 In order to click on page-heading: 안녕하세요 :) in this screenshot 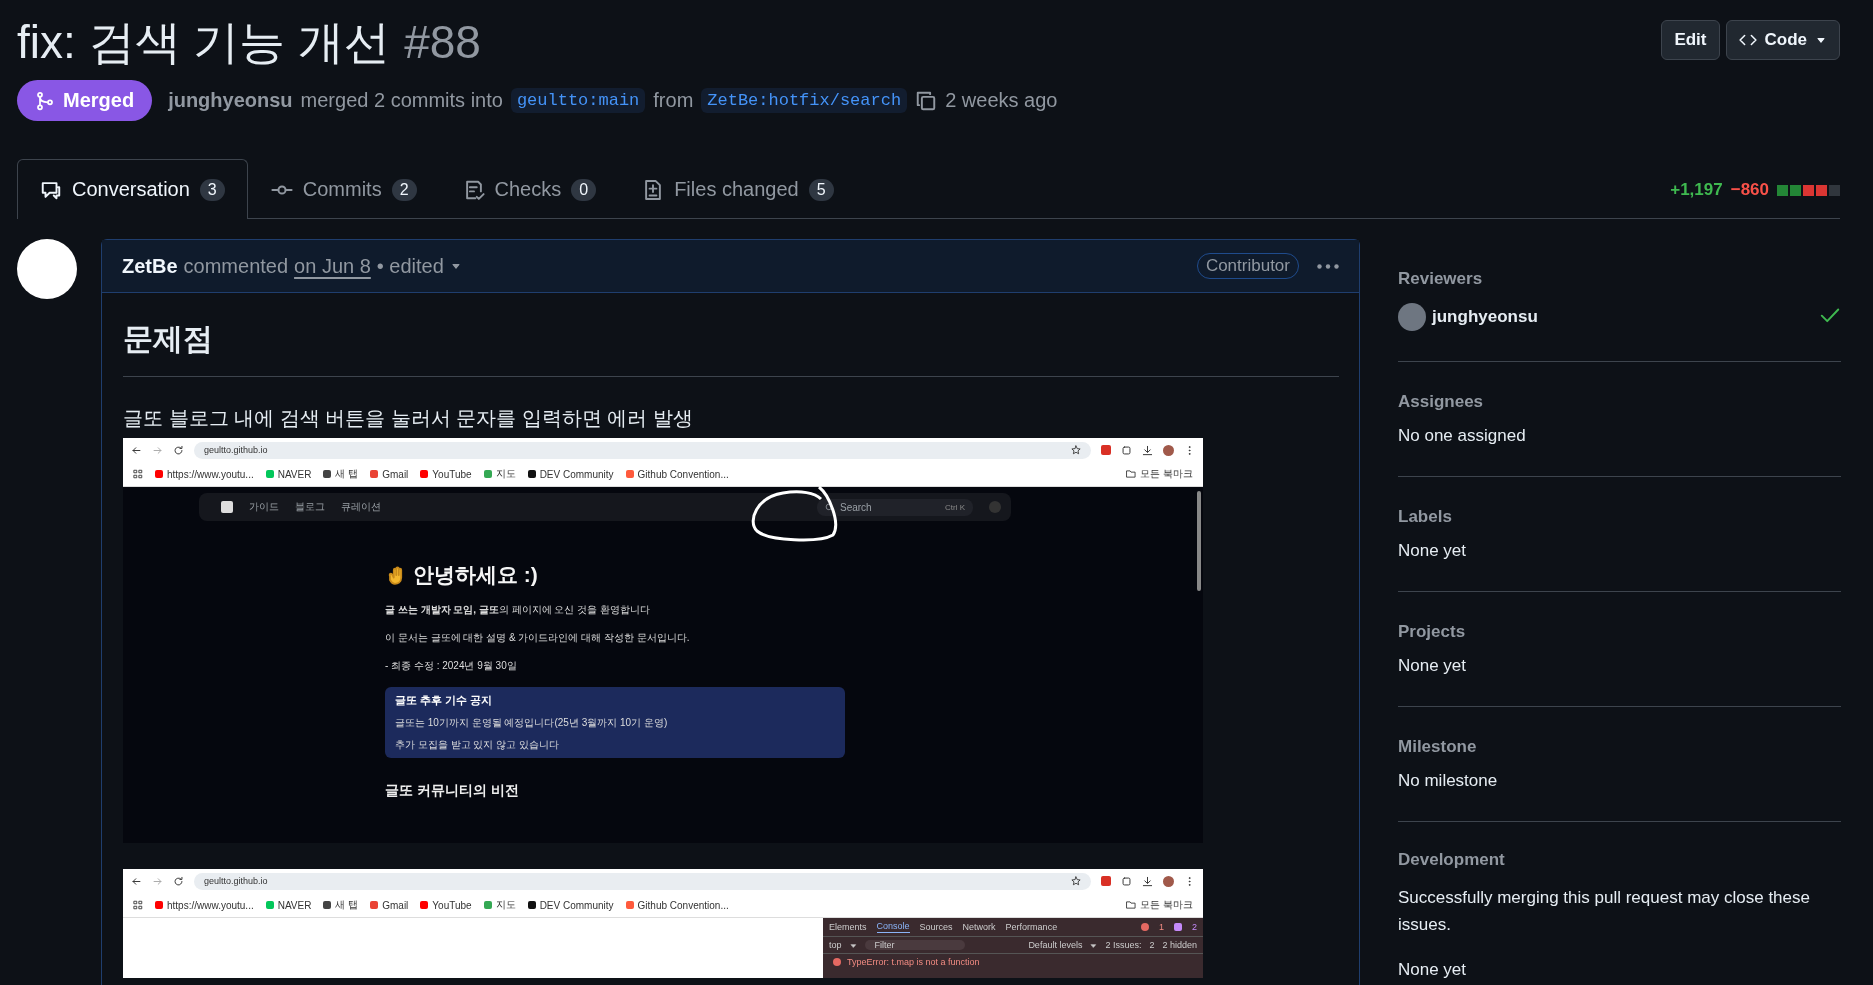, I will do `click(475, 575)`.